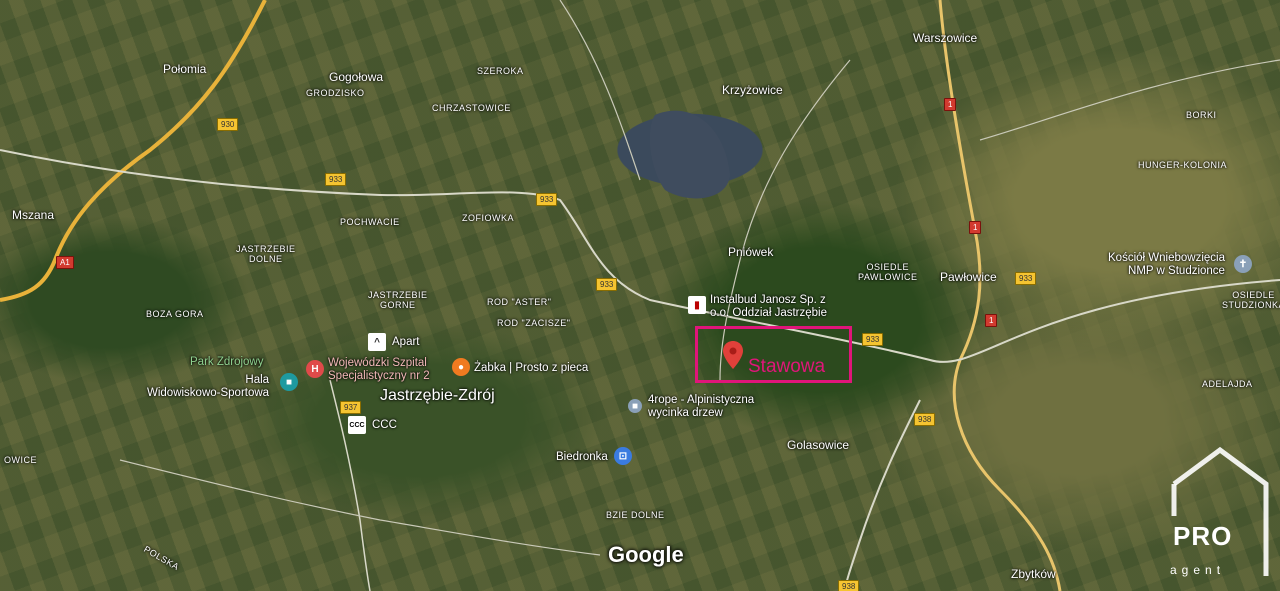  What do you see at coordinates (751, 252) in the screenshot?
I see `place-label: Pniówek` at bounding box center [751, 252].